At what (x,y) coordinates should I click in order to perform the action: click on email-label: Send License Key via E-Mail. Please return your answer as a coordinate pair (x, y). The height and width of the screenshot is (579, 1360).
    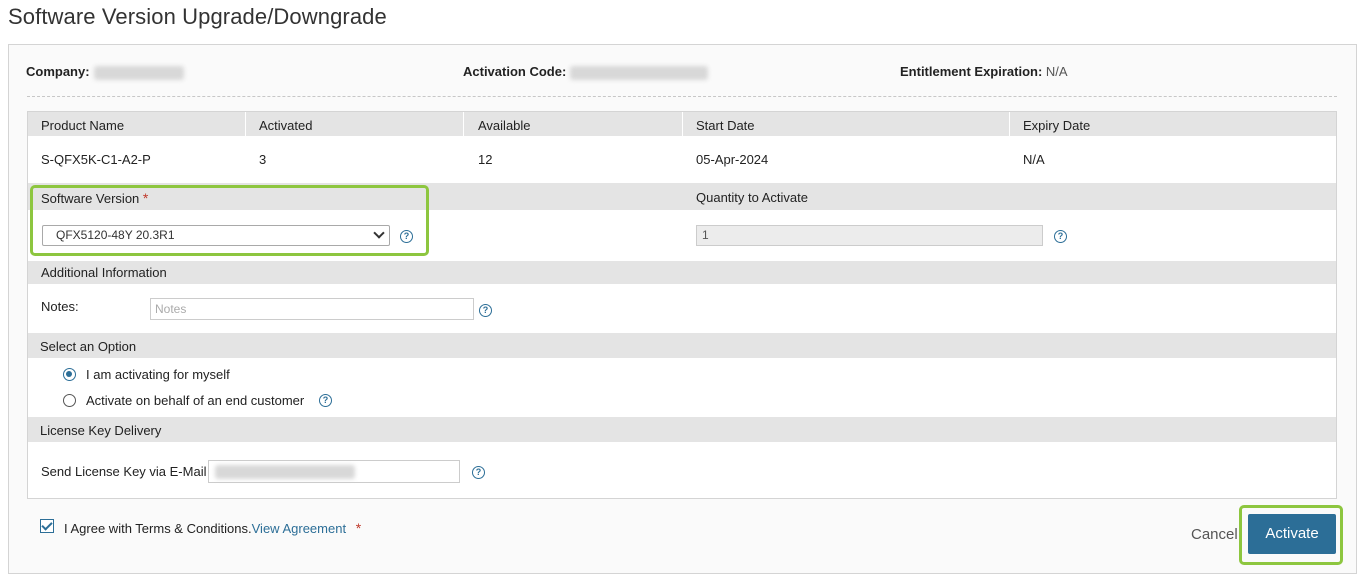
    Looking at the image, I should click on (124, 471).